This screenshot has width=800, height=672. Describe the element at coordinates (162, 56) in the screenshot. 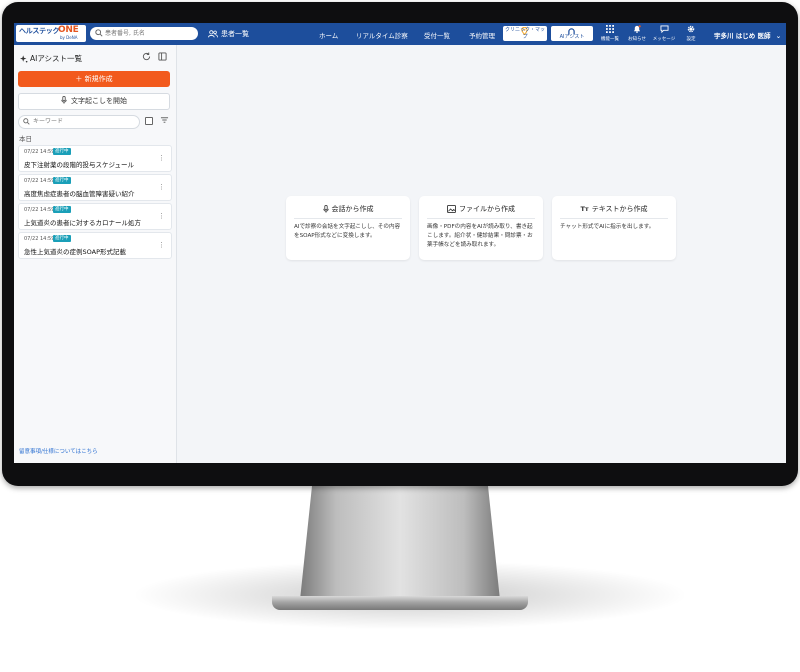

I see `sidebar-toggle-icon` at that location.